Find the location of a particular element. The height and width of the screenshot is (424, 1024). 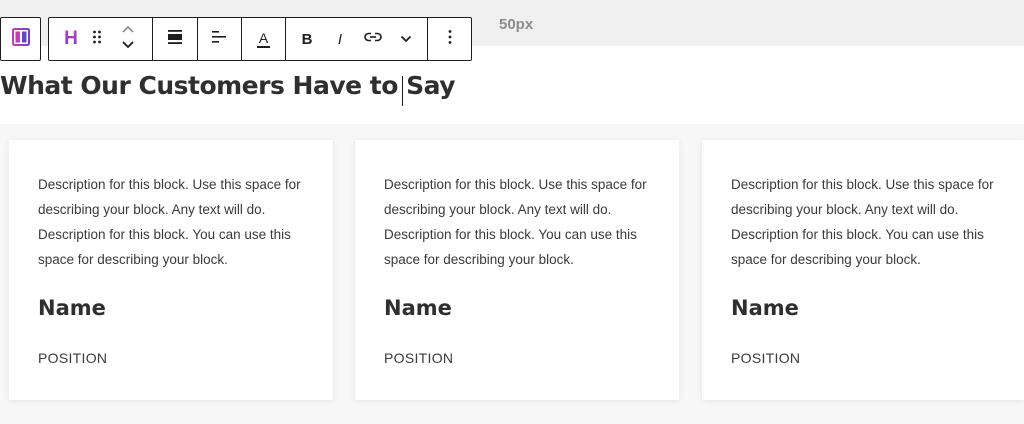

text-align-button is located at coordinates (219, 39).